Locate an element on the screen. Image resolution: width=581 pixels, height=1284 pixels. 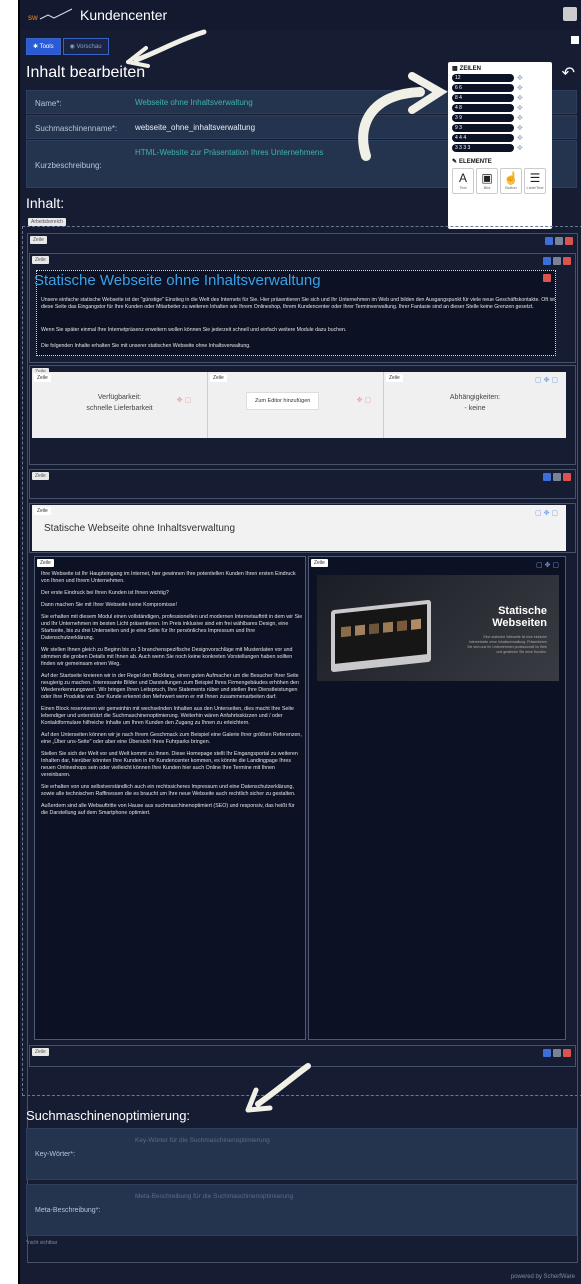
logo: sw is located at coordinates (50, 15).